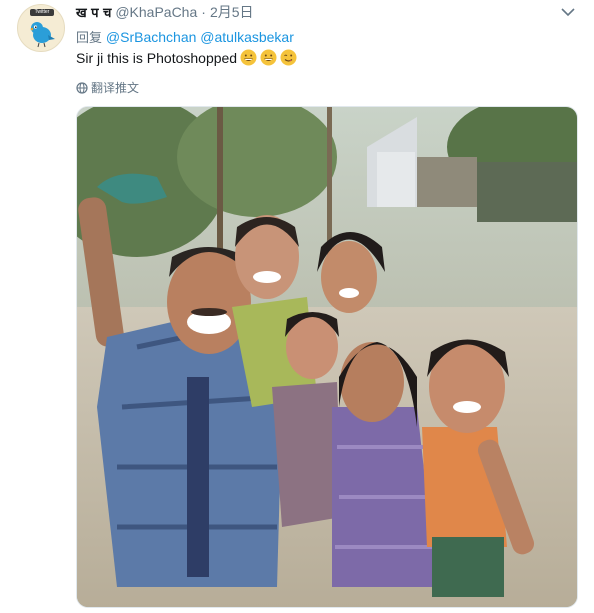 The height and width of the screenshot is (613, 594). I want to click on globe-icon, so click(82, 87).